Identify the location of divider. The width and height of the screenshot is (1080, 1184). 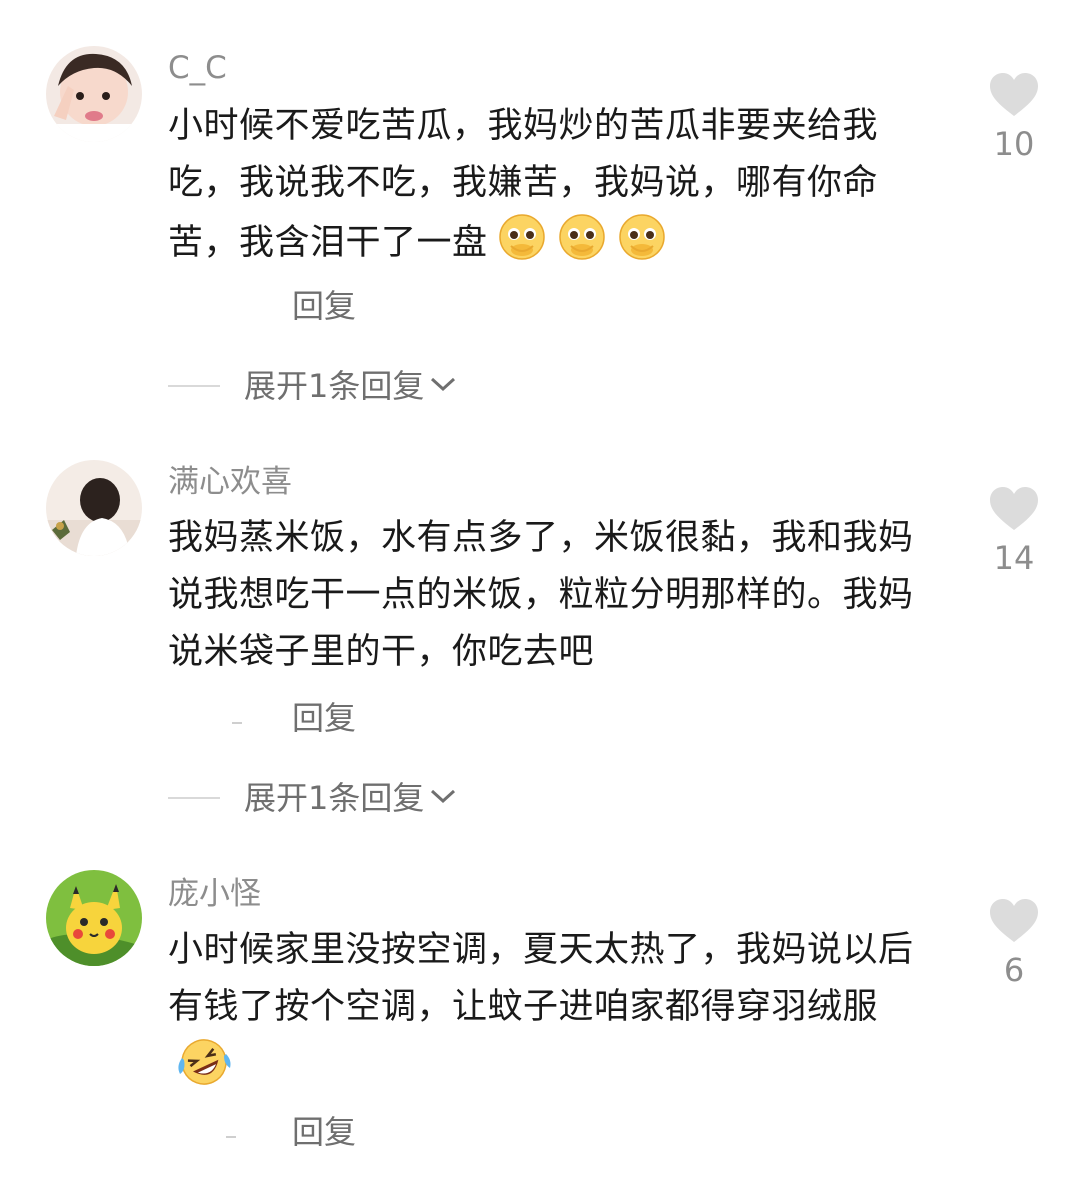
(231, 1137).